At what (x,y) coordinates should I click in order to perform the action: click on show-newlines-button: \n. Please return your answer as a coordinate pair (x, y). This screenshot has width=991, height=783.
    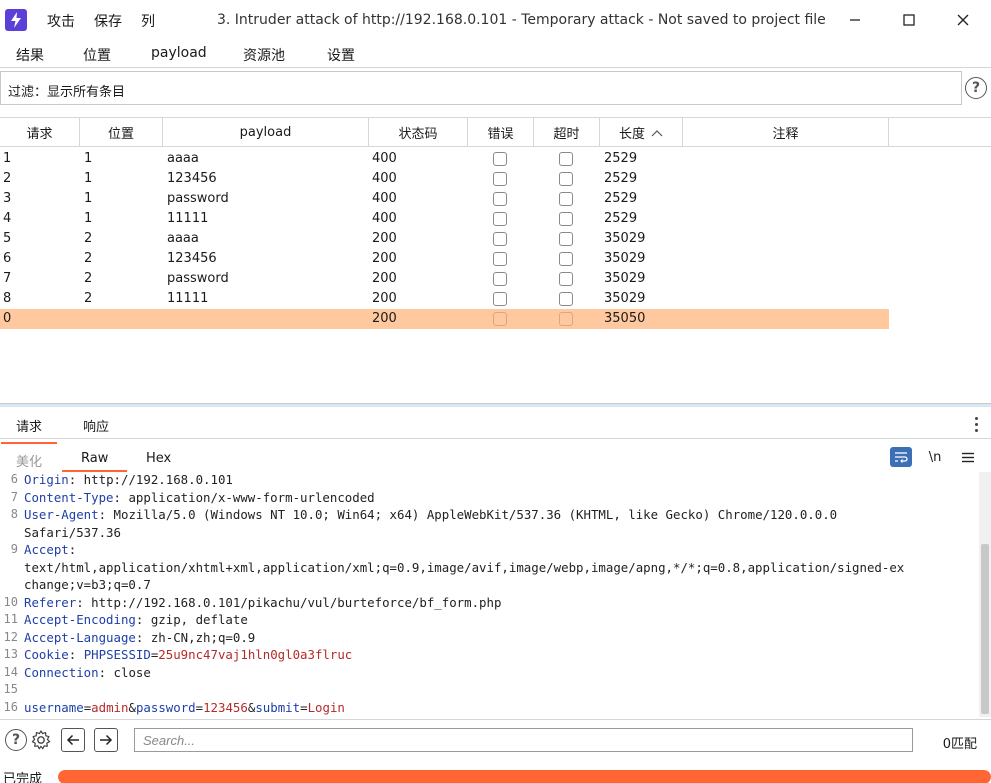
    Looking at the image, I should click on (935, 457).